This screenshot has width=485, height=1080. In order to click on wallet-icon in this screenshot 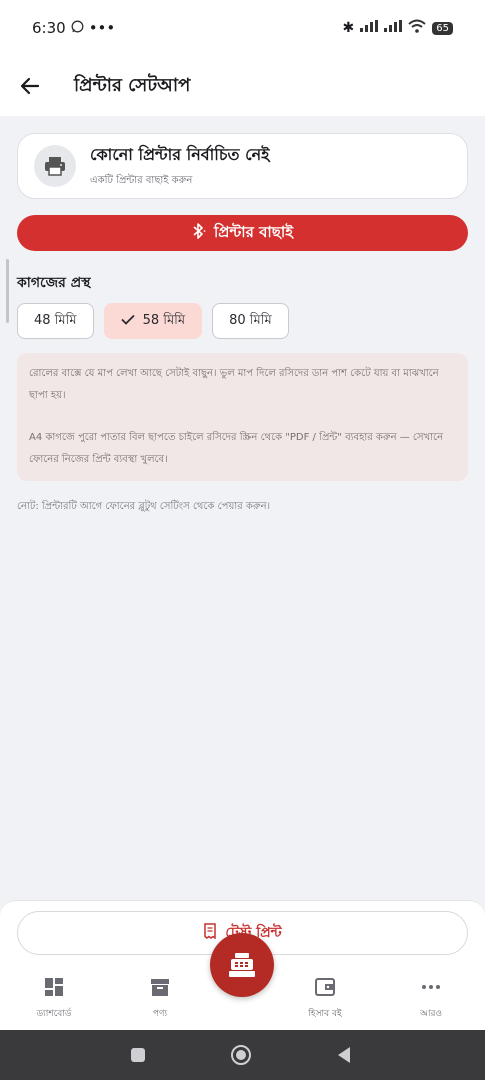, I will do `click(325, 988)`.